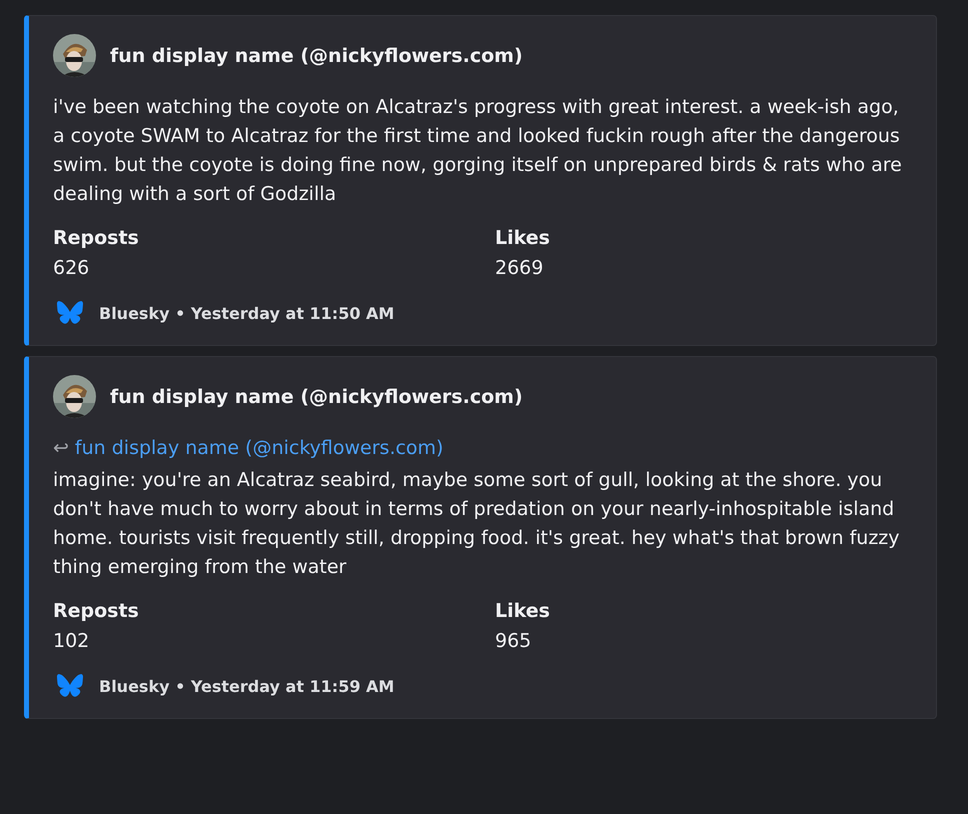 The height and width of the screenshot is (814, 968). I want to click on footer-text: Bluesky • Yesterday at 11:50 AM, so click(246, 313).